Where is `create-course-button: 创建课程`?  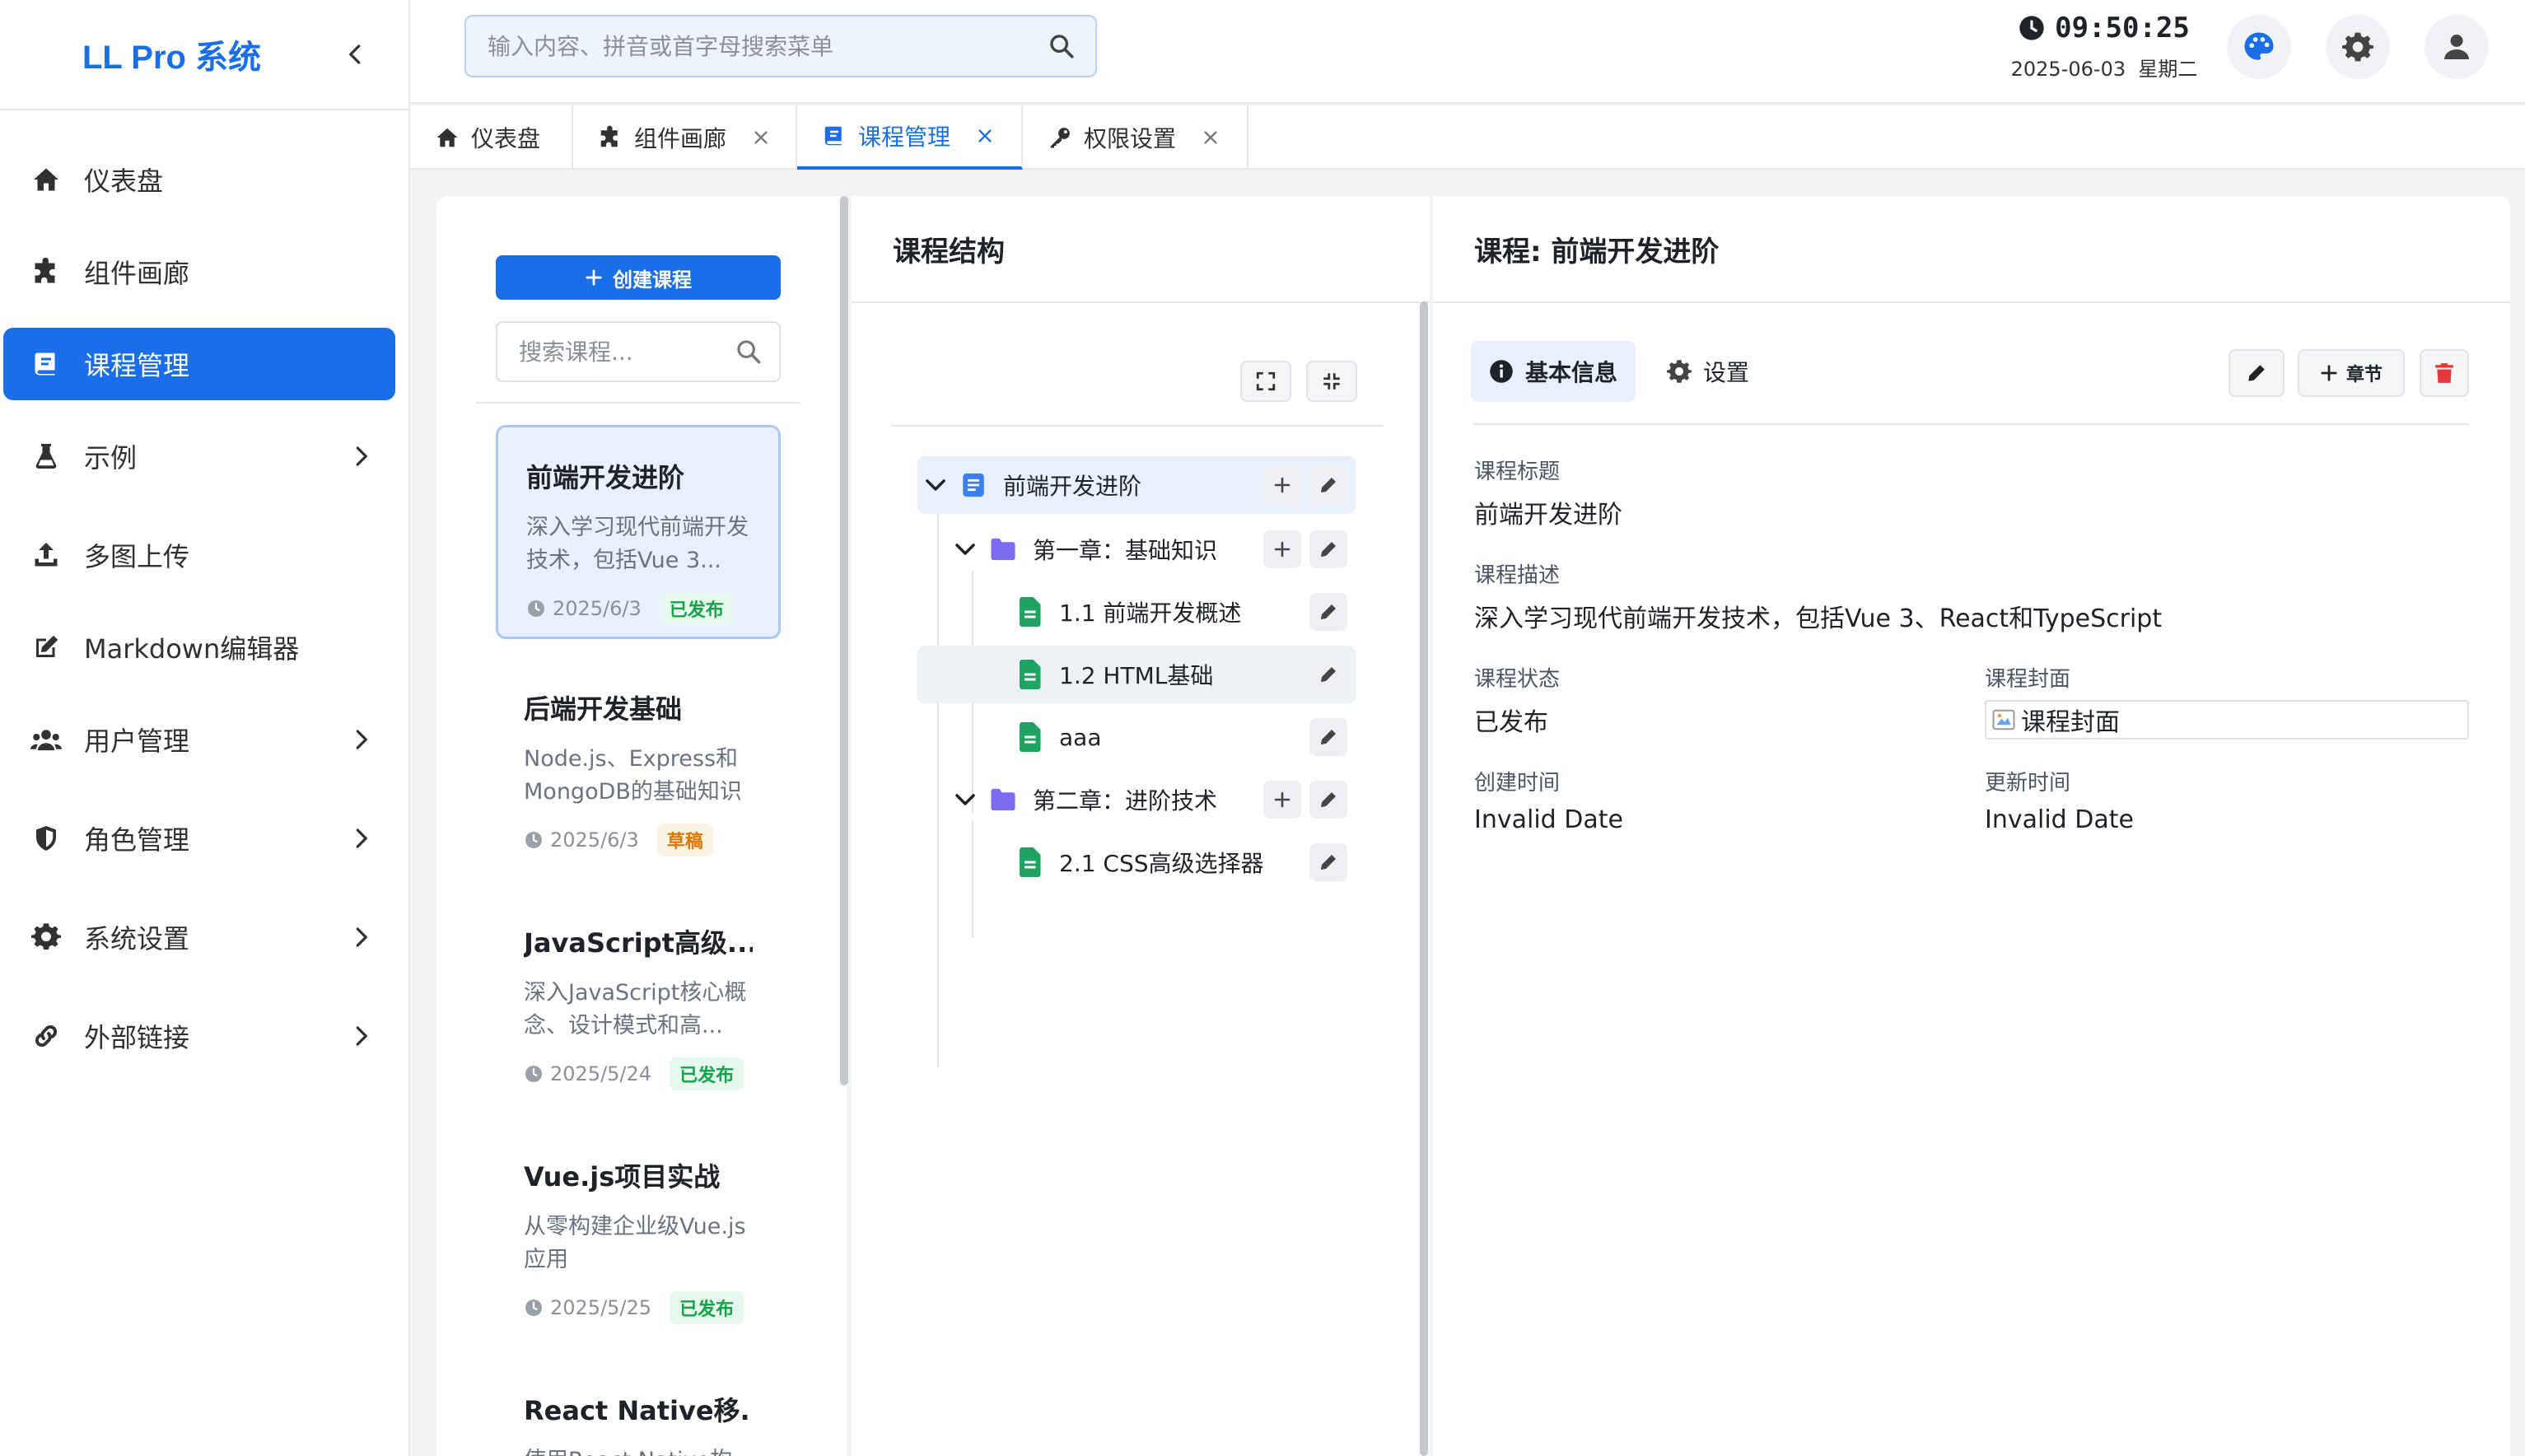
create-course-button: 创建课程 is located at coordinates (638, 277).